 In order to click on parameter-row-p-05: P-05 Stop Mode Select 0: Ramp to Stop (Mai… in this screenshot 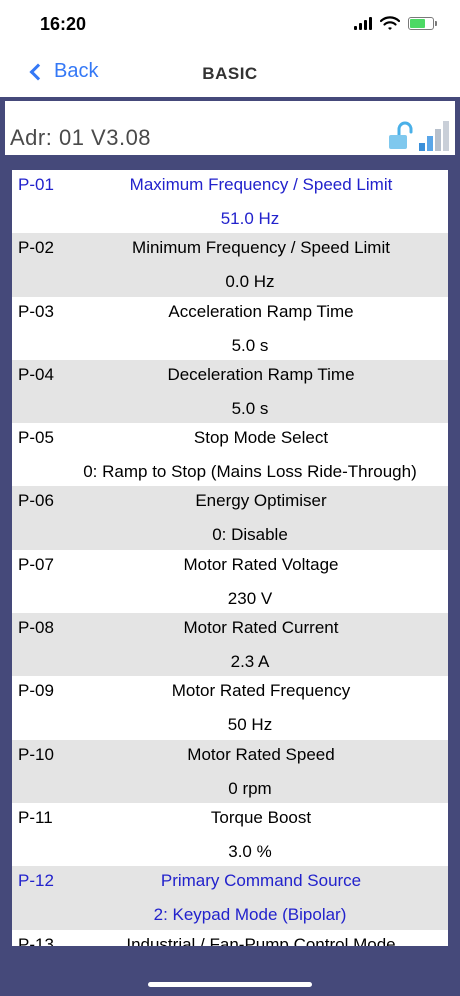, I will do `click(230, 454)`.